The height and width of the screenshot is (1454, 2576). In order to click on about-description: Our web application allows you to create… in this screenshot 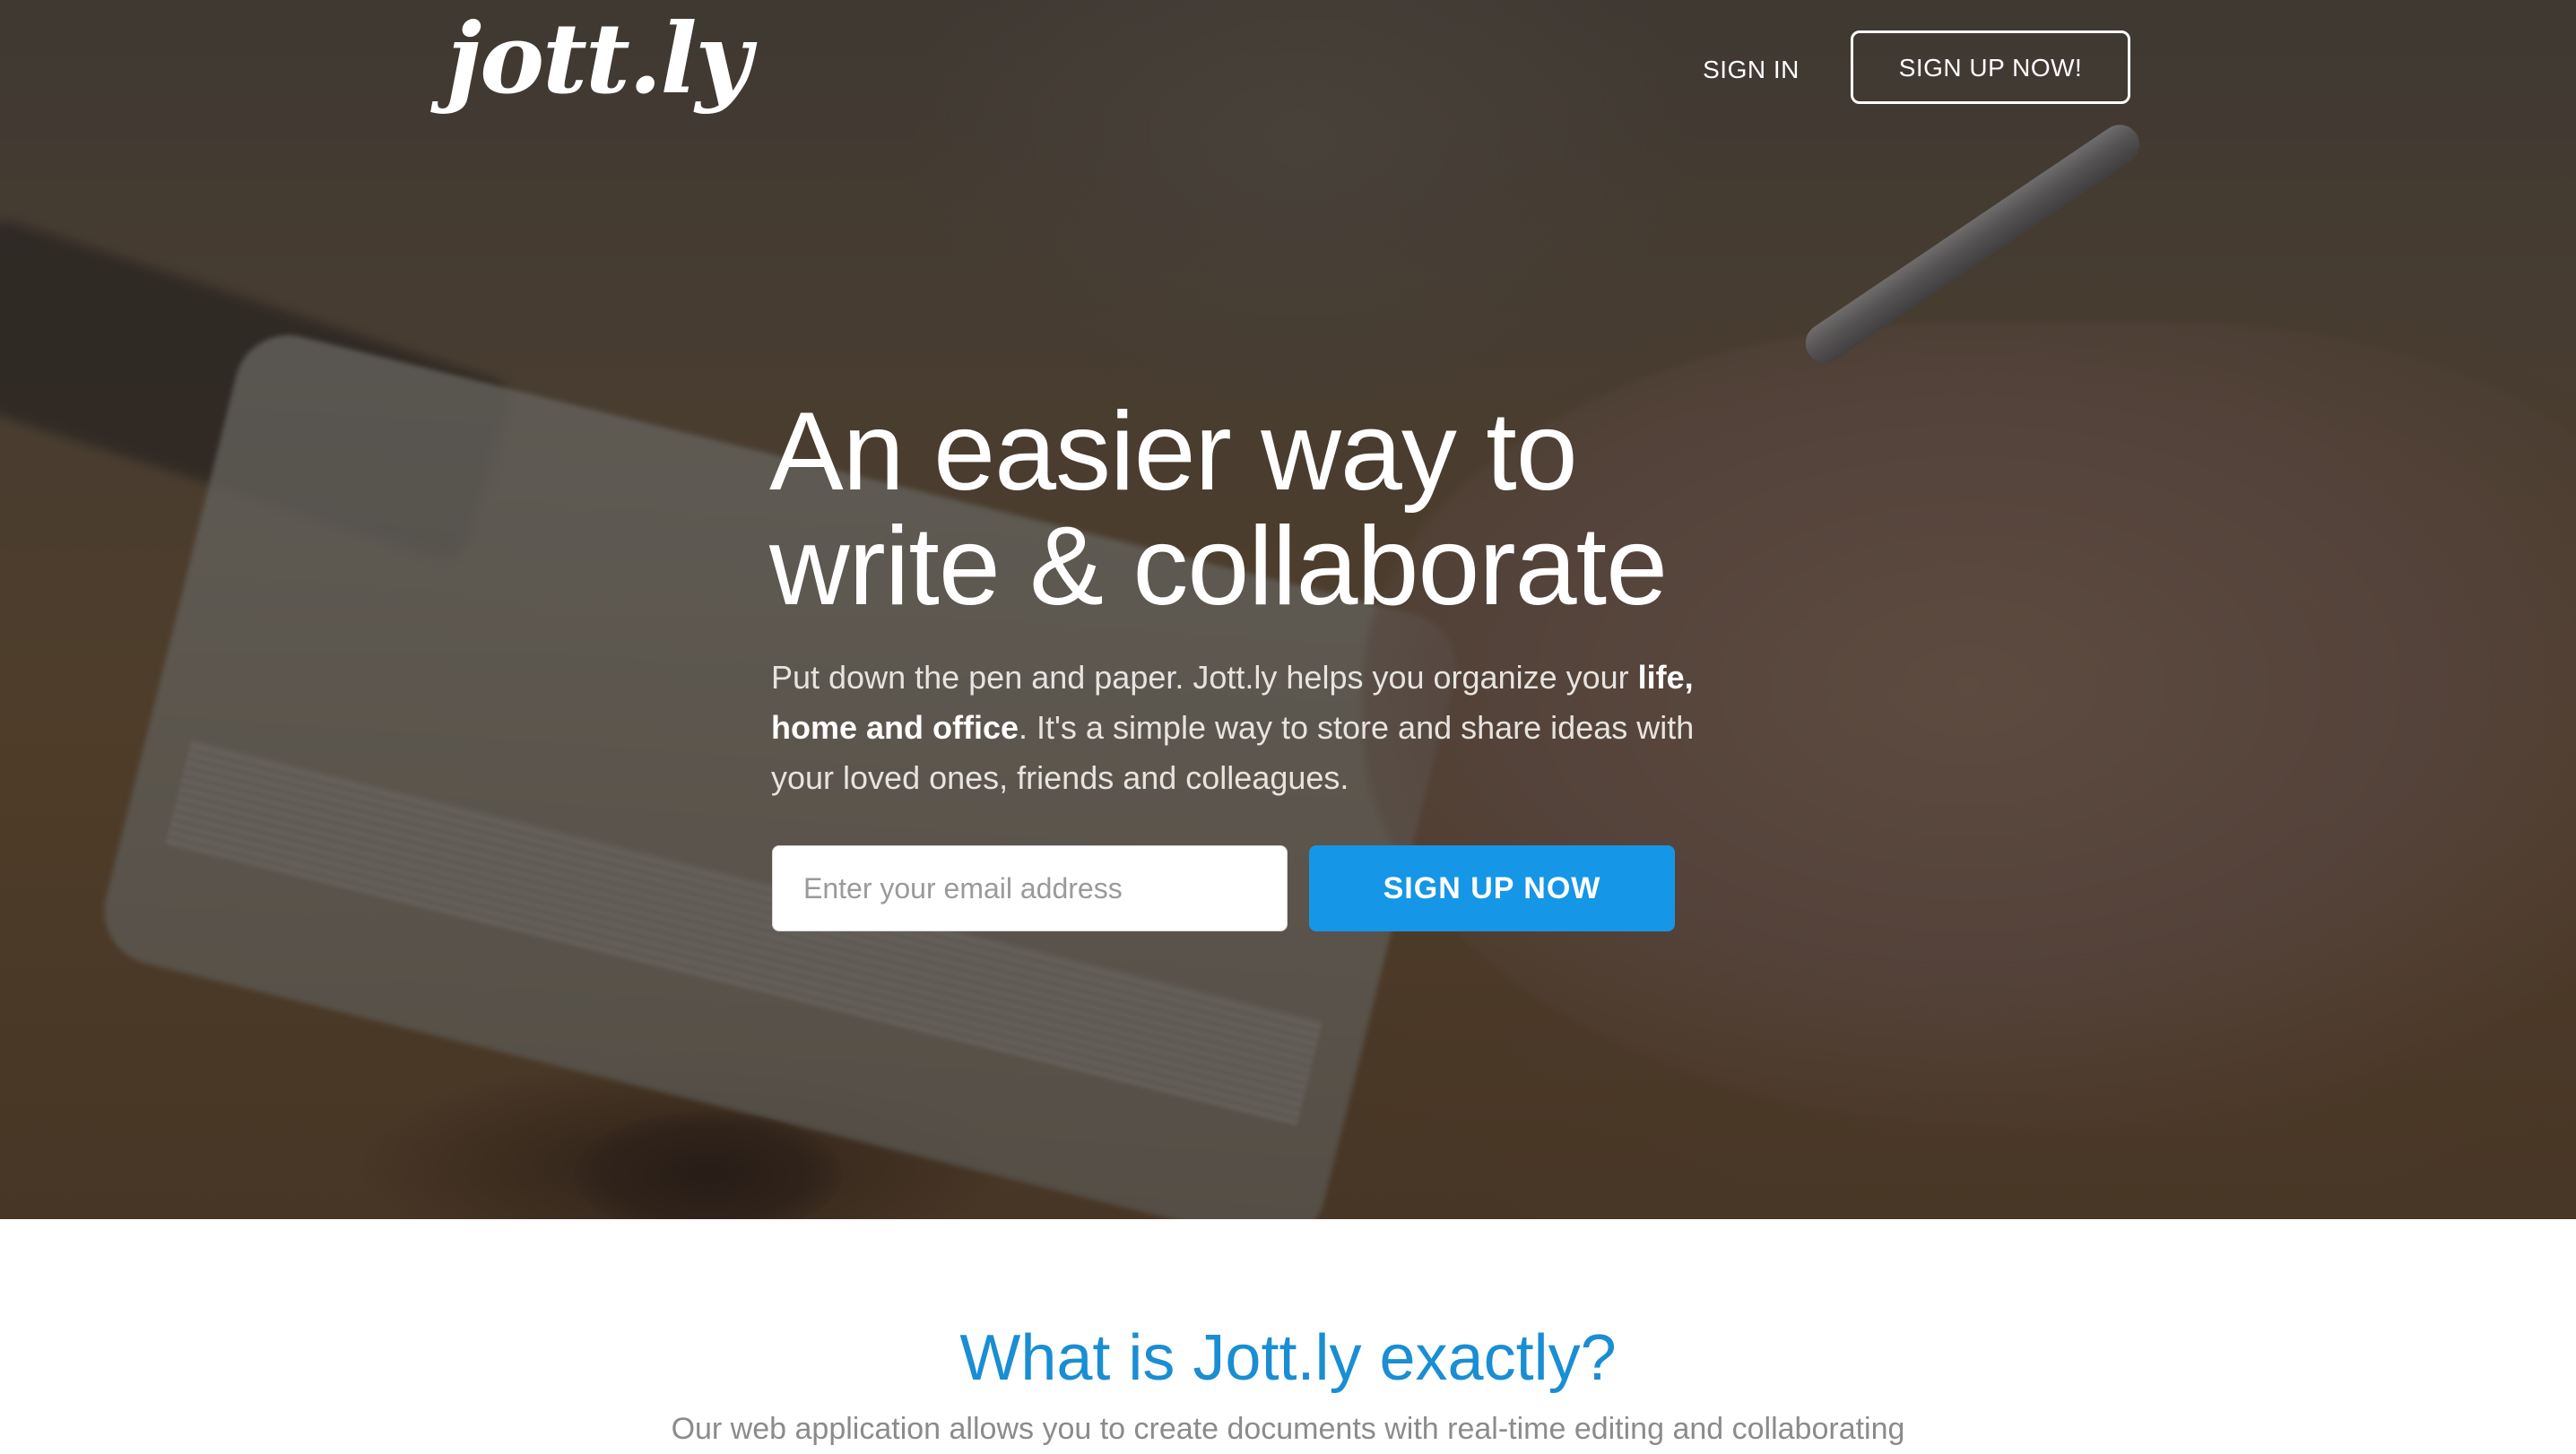, I will do `click(1288, 1429)`.